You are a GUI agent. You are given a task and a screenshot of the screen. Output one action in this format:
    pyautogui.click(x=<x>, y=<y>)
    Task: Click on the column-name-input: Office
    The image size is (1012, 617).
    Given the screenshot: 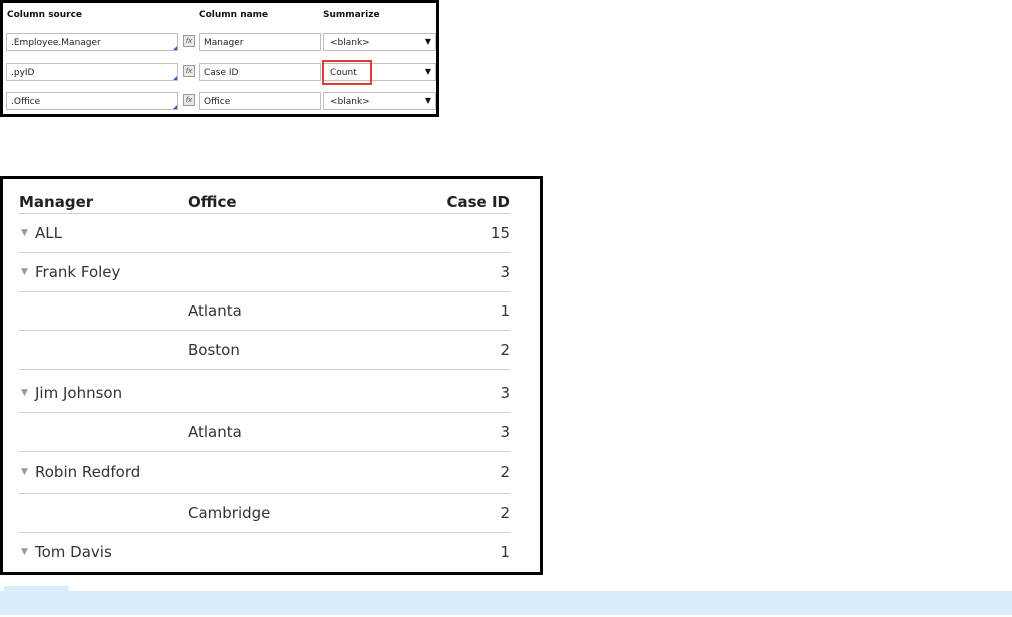 What is the action you would take?
    pyautogui.click(x=260, y=101)
    